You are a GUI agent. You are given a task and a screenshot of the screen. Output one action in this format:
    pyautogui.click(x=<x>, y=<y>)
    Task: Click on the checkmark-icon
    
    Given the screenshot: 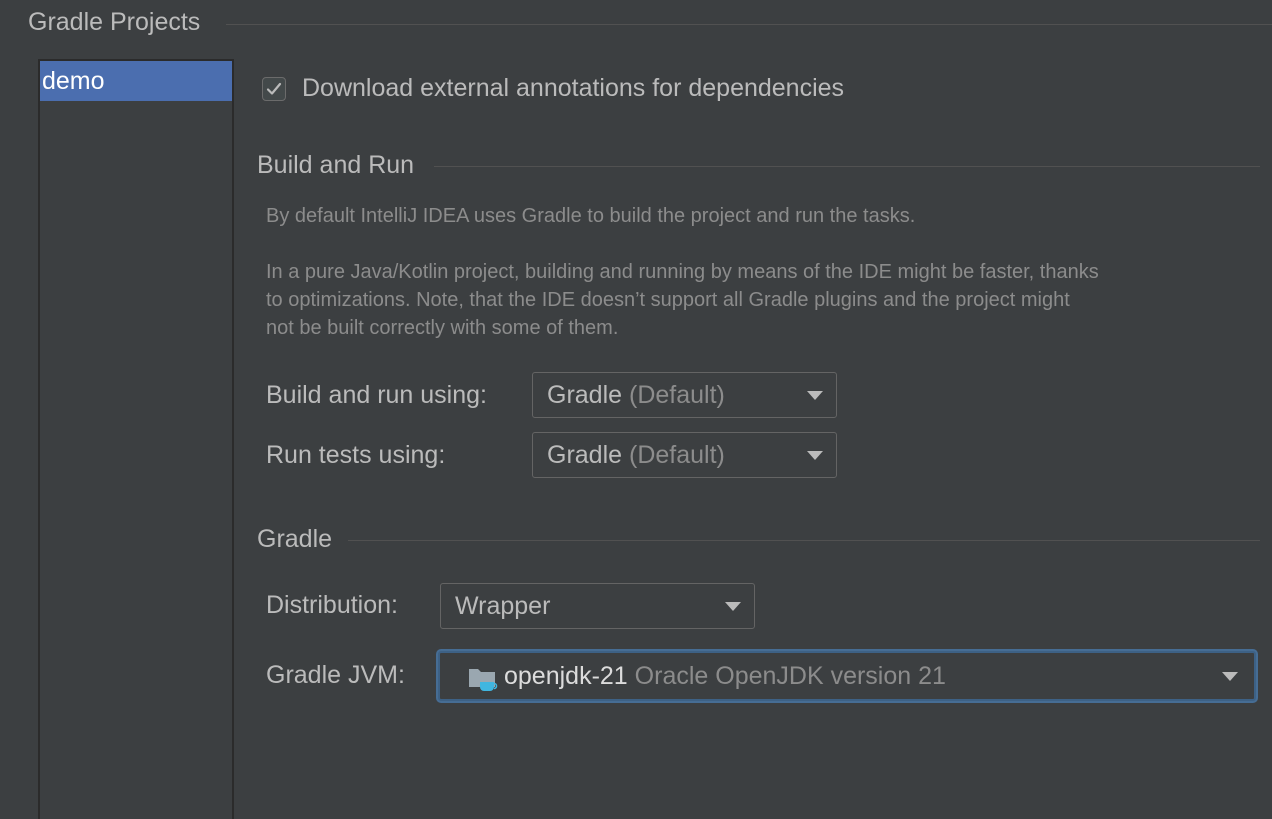 What is the action you would take?
    pyautogui.click(x=274, y=88)
    